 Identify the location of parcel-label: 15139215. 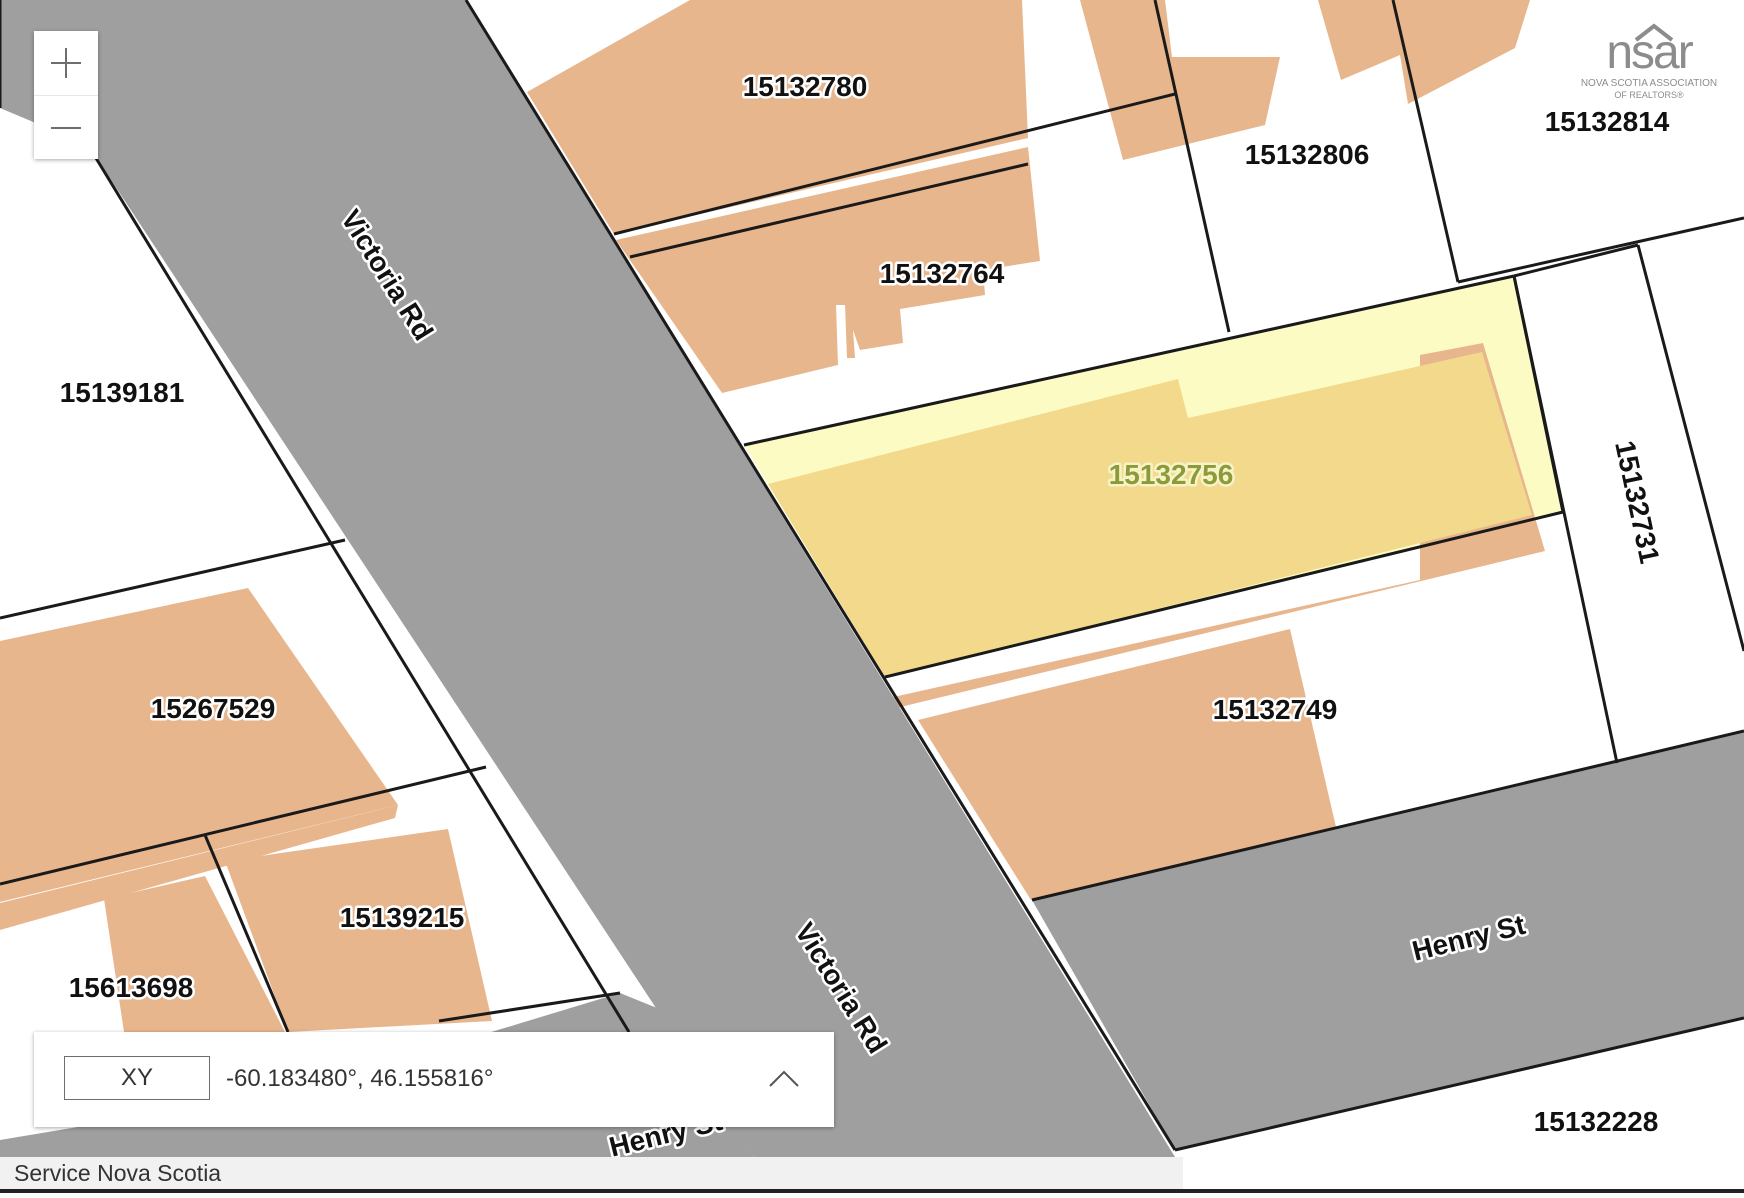
(402, 917).